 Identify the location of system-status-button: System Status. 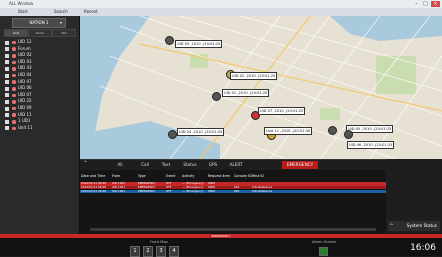
(414, 226).